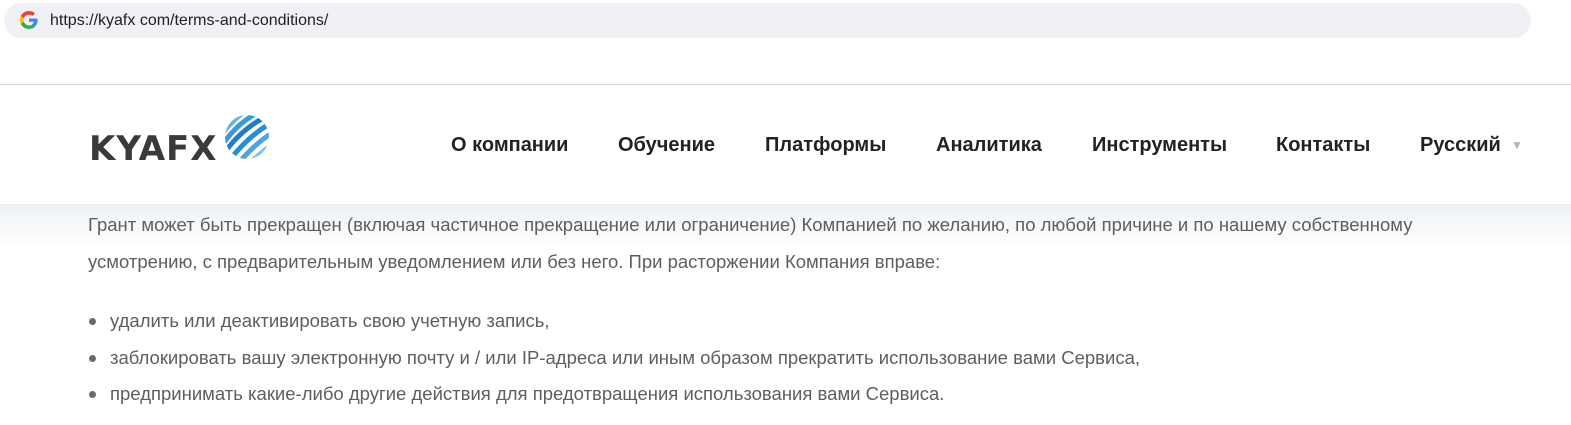 This screenshot has width=1571, height=425. What do you see at coordinates (666, 145) in the screenshot?
I see `nav-education: Обучение` at bounding box center [666, 145].